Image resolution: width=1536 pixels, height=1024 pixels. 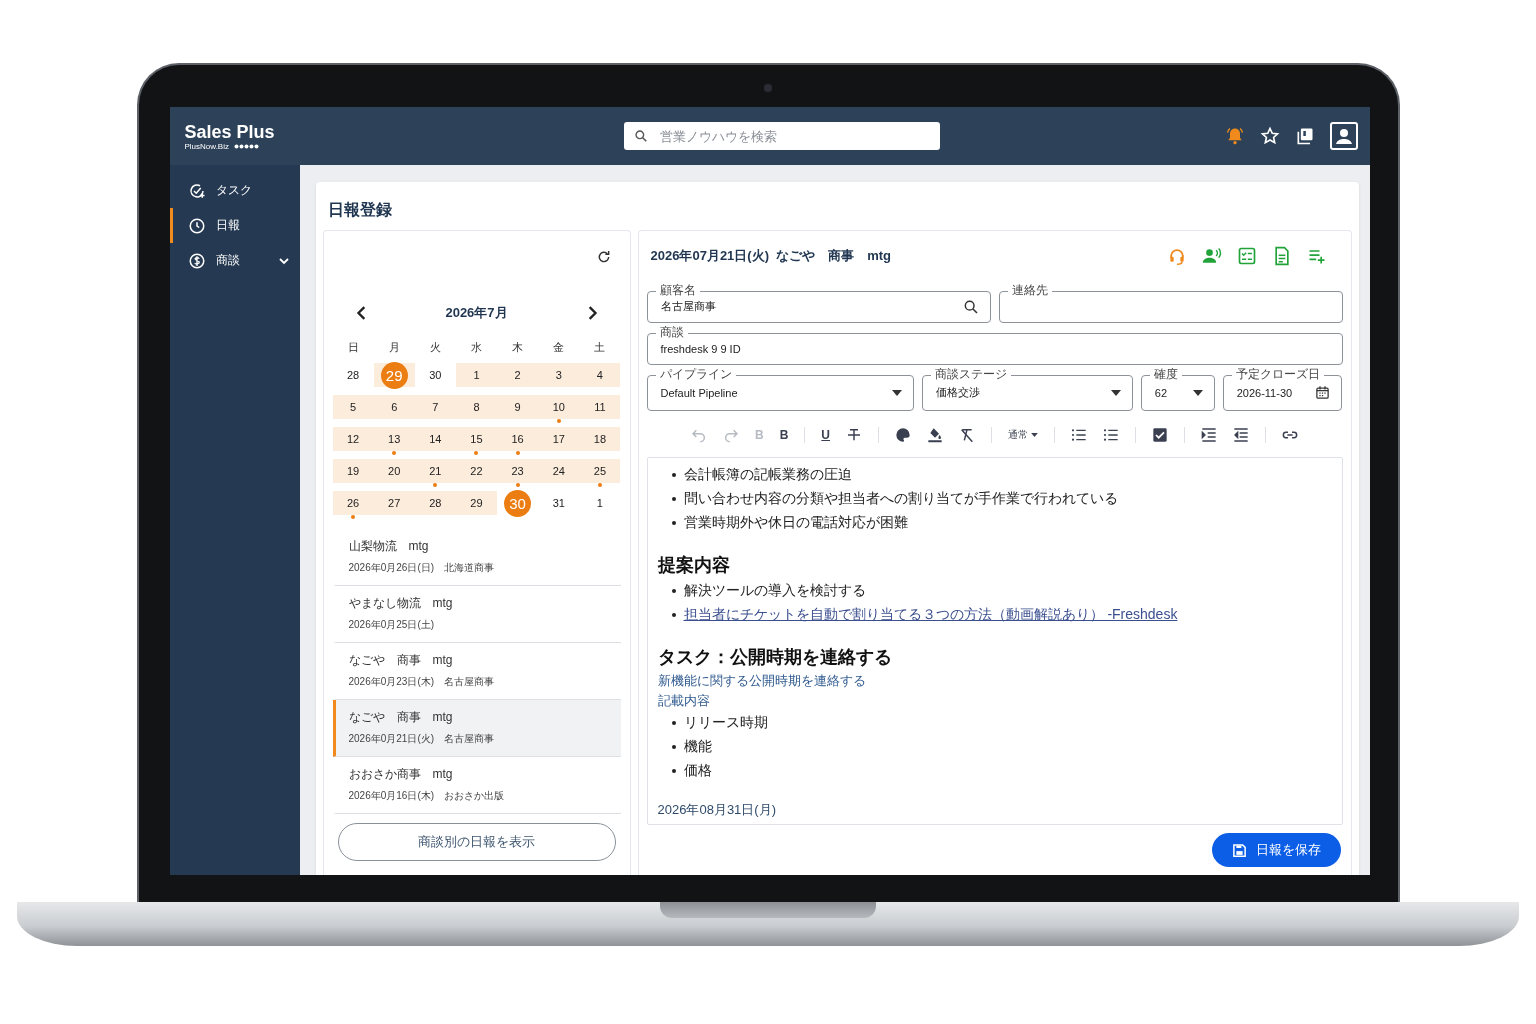 I want to click on field-value: freshdesk 9 9 ID, so click(x=700, y=348).